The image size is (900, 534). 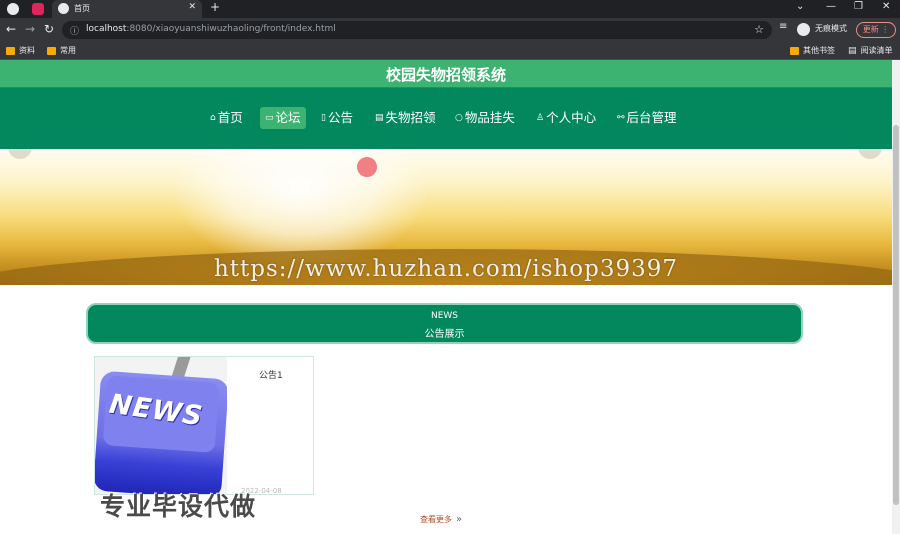 I want to click on nav-item-notice: ▯ 公告, so click(x=337, y=118).